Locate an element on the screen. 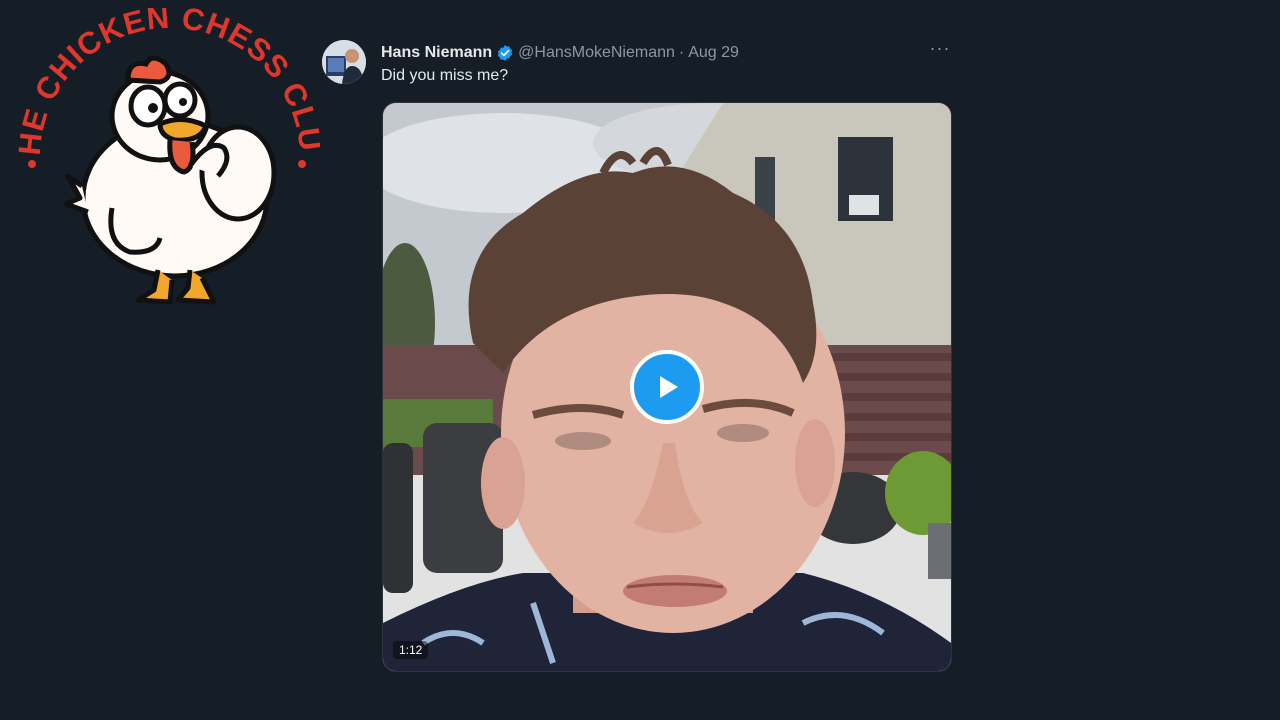 The height and width of the screenshot is (720, 1280). play-button is located at coordinates (667, 387).